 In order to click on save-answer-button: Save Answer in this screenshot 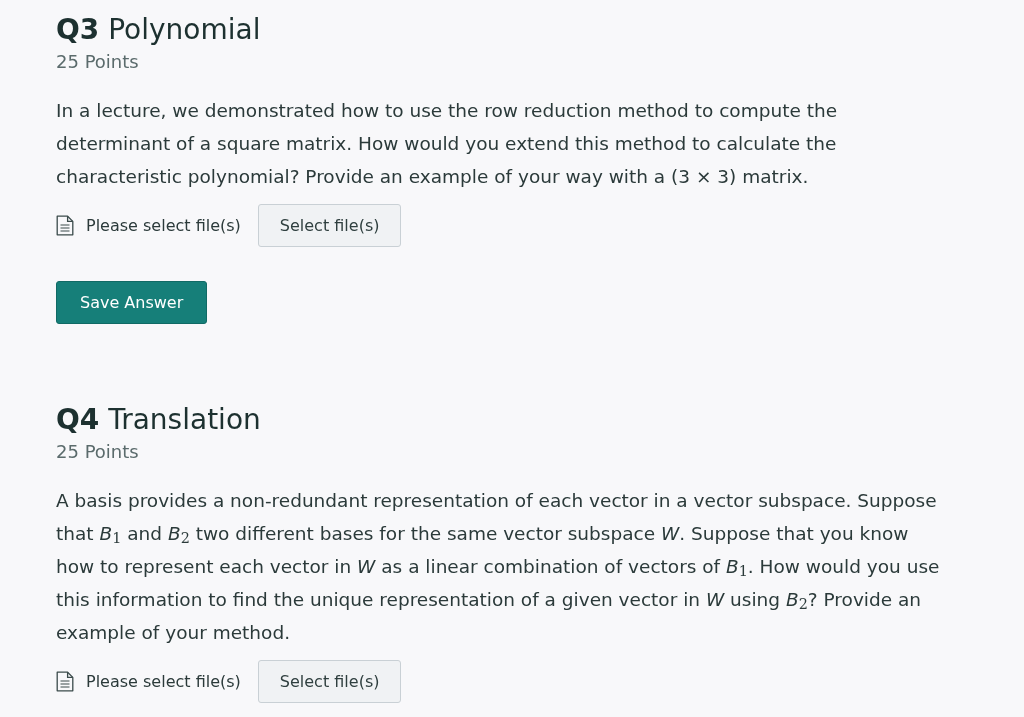, I will do `click(132, 302)`.